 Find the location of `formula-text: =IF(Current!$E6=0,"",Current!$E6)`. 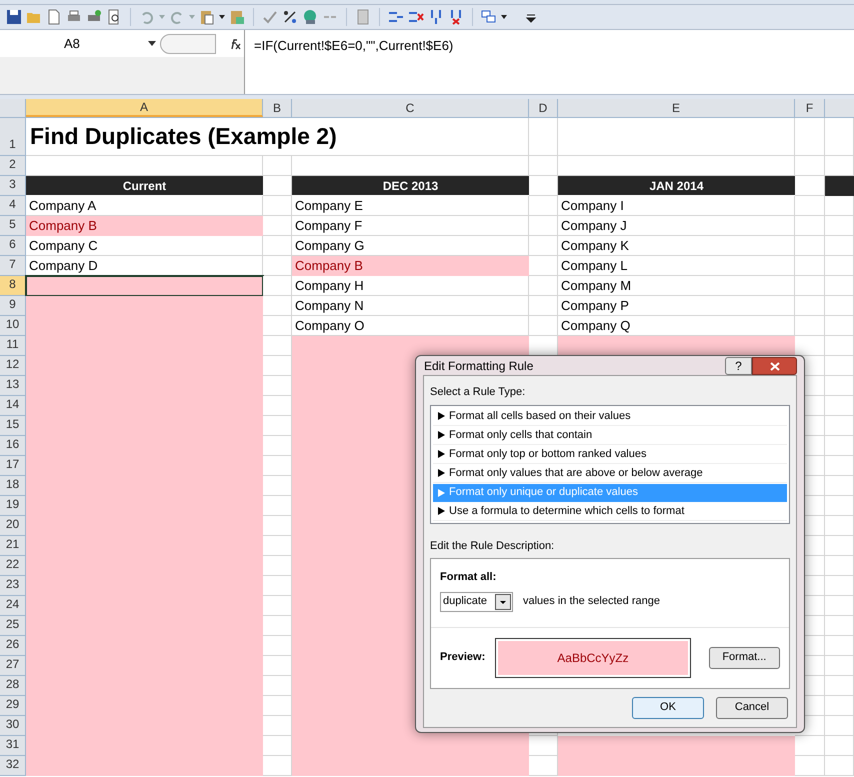

formula-text: =IF(Current!$E6=0,"",Current!$E6) is located at coordinates (349, 62).